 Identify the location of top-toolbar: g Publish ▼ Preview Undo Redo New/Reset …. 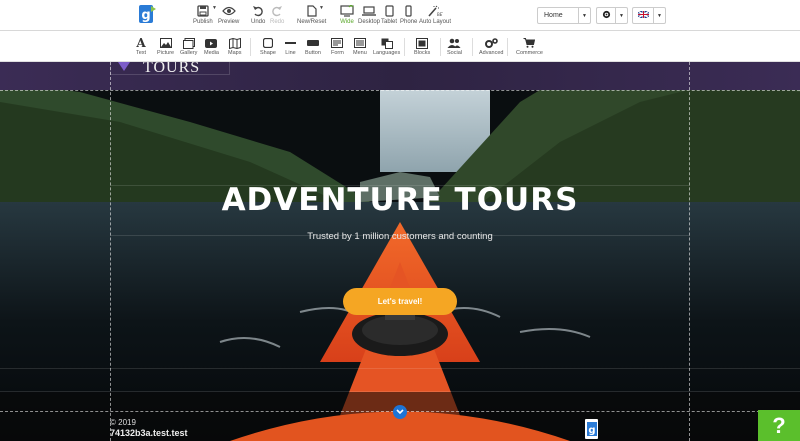
(400, 15).